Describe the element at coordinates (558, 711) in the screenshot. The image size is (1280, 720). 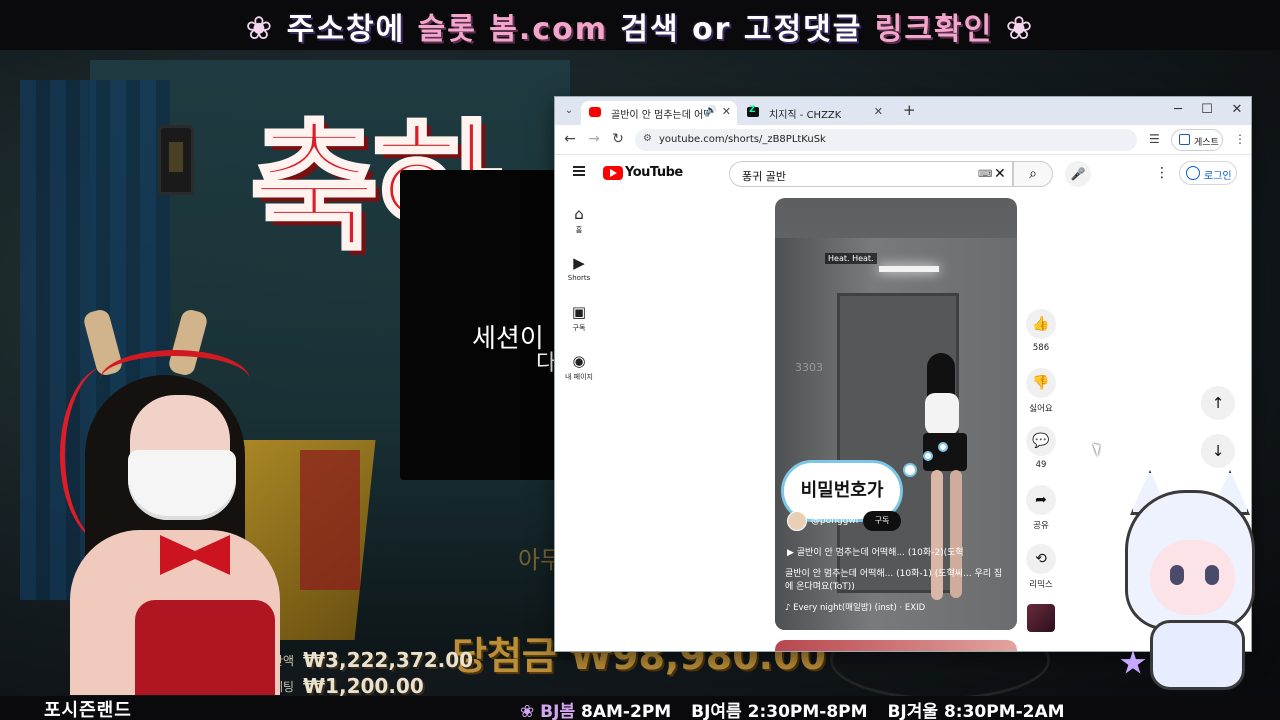
I see `schedule-bj-1: BJ봄` at that location.